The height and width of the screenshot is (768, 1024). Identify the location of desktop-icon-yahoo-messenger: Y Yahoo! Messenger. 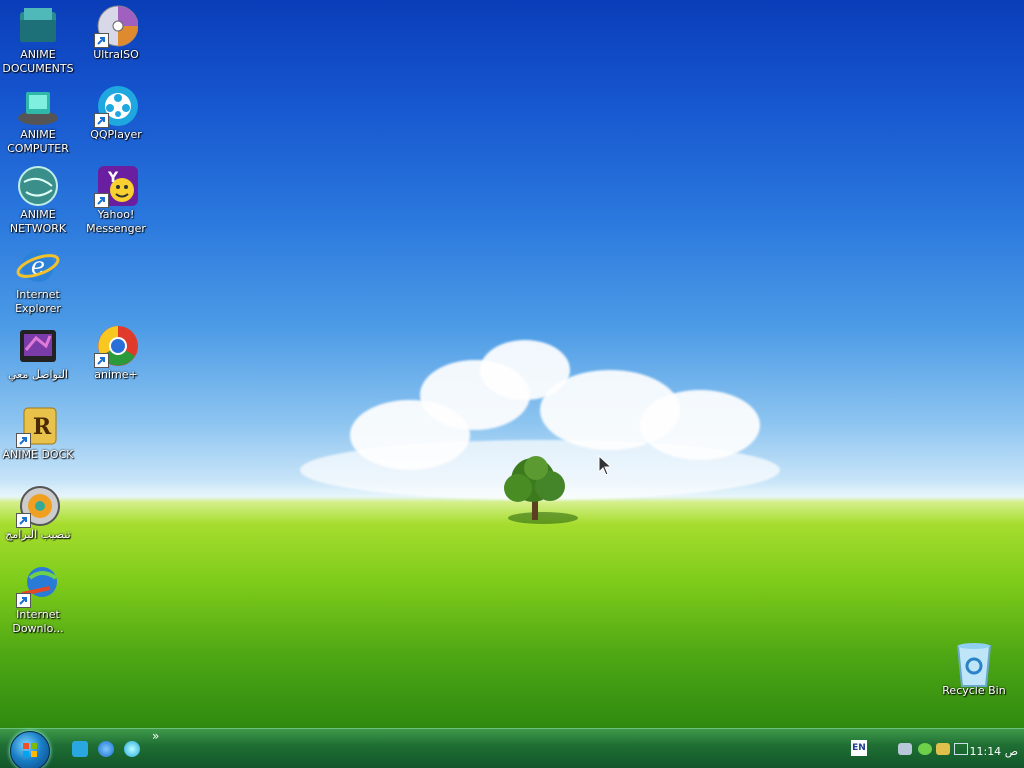
(116, 200).